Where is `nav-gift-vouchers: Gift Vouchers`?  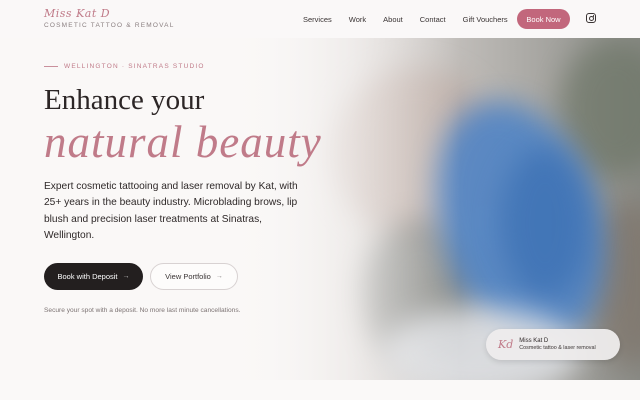 nav-gift-vouchers: Gift Vouchers is located at coordinates (485, 19).